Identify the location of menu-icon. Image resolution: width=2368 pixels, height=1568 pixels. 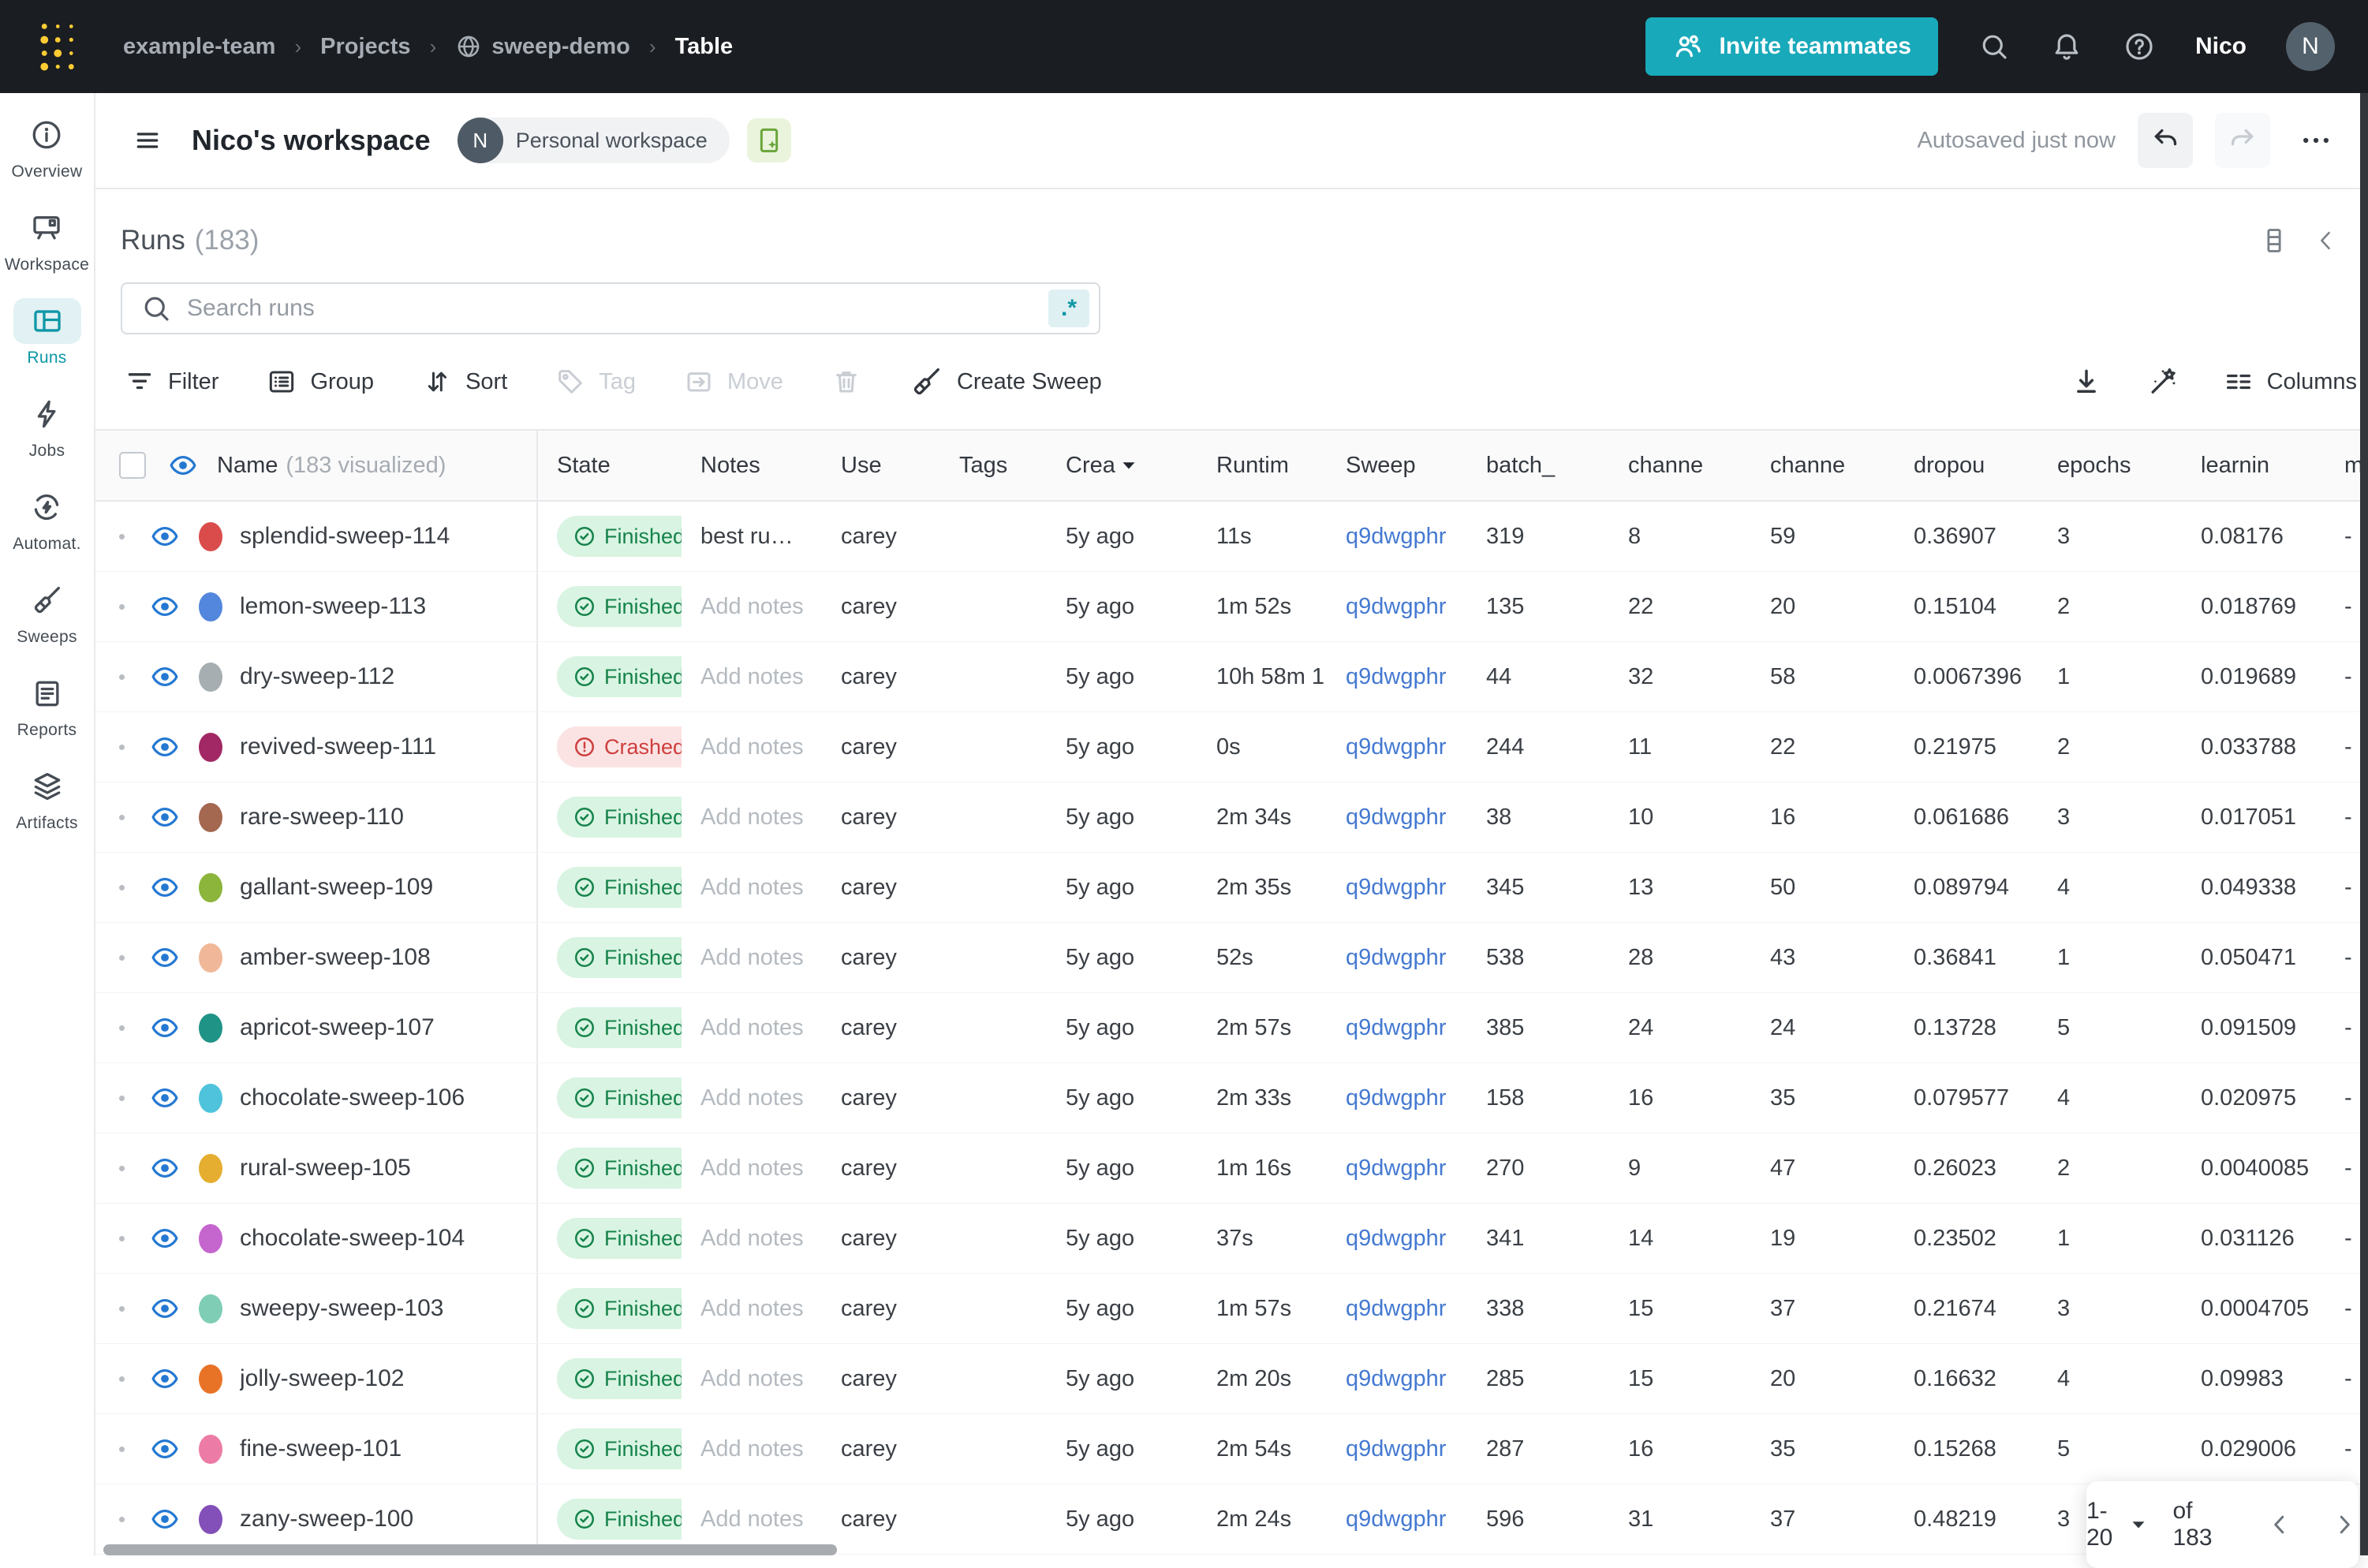
(147, 140).